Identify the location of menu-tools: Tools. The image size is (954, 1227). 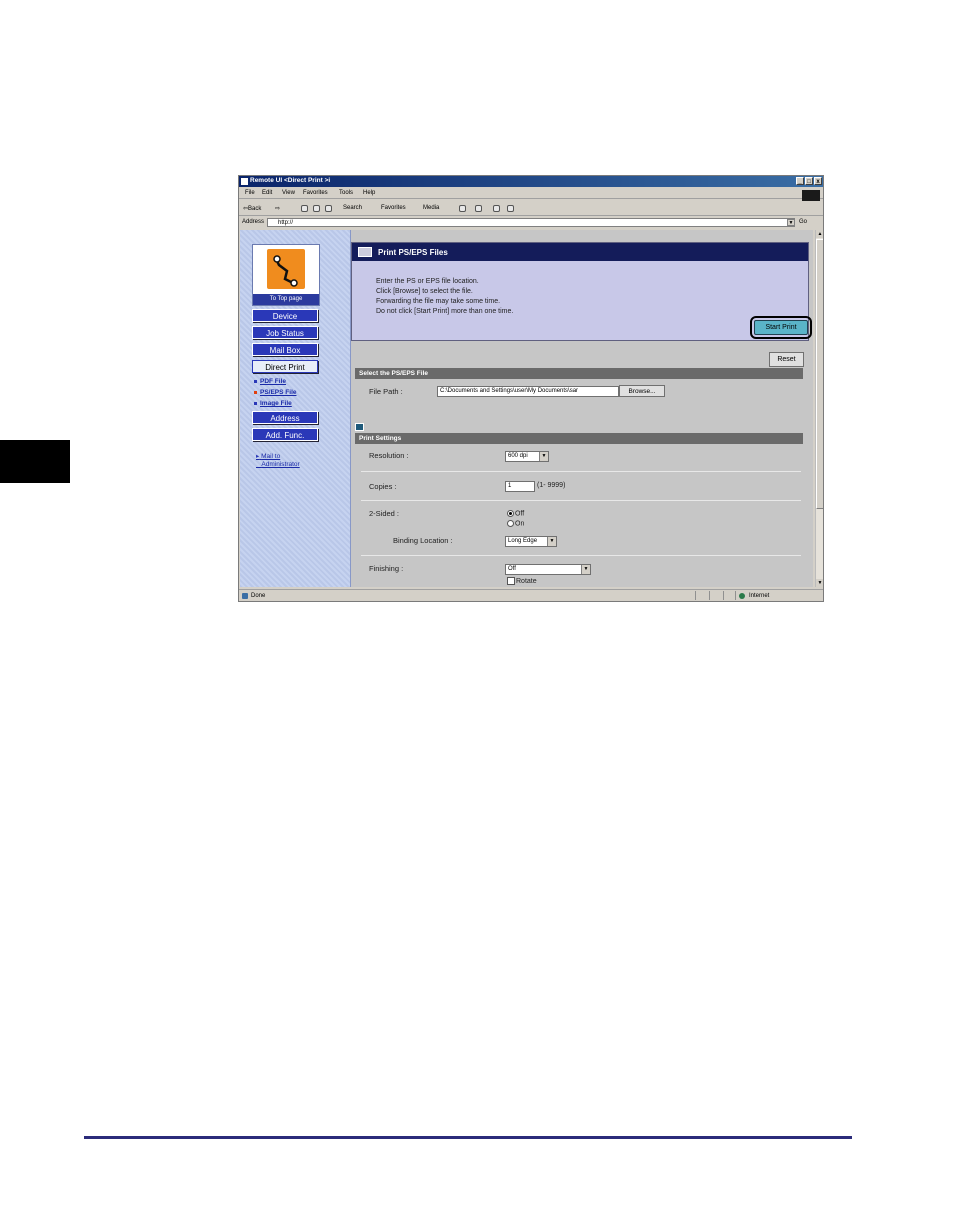
(346, 193).